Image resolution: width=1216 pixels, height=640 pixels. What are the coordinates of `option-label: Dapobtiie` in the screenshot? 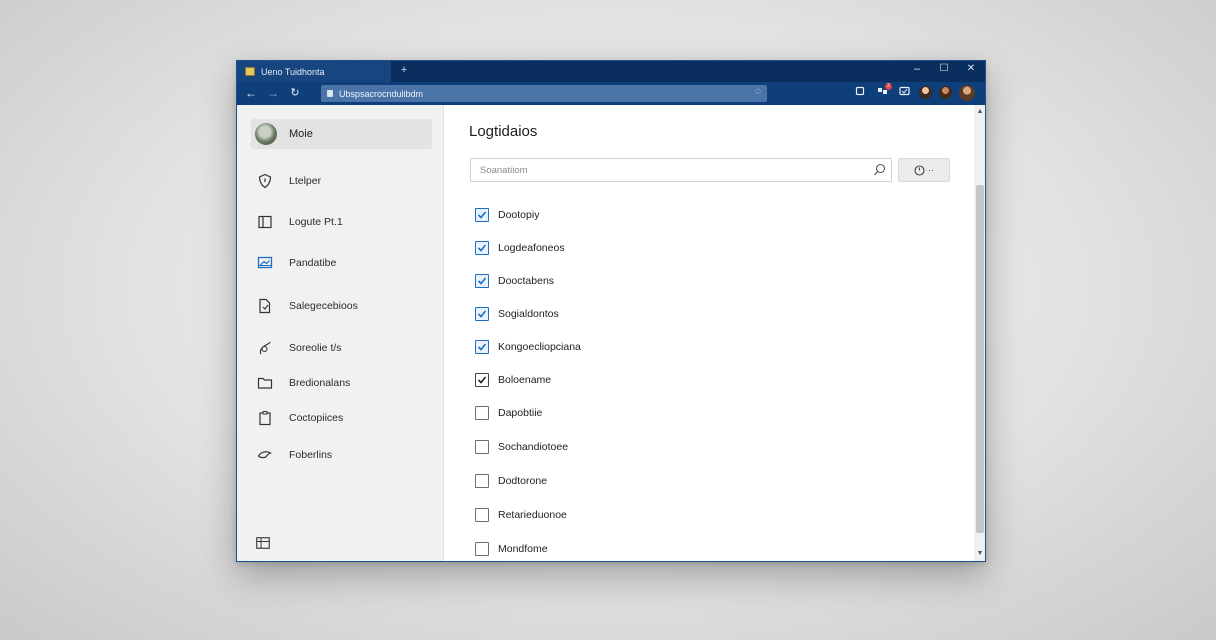 It's located at (520, 413).